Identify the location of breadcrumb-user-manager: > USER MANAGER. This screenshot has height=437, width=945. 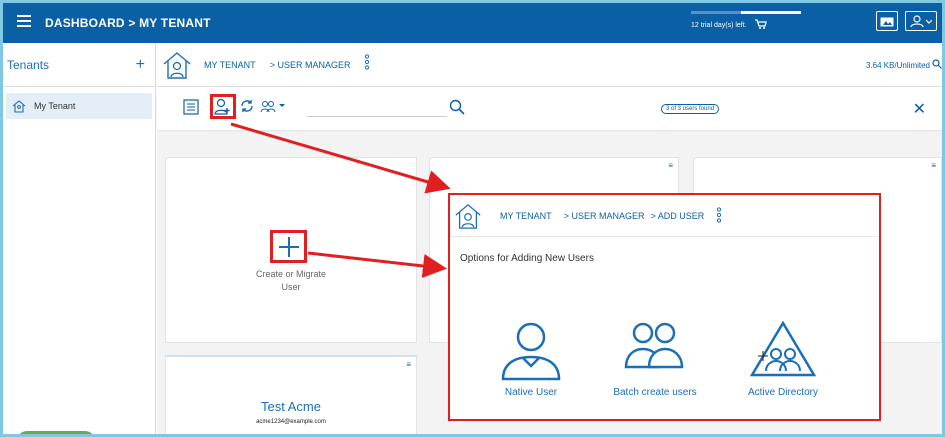
(310, 64).